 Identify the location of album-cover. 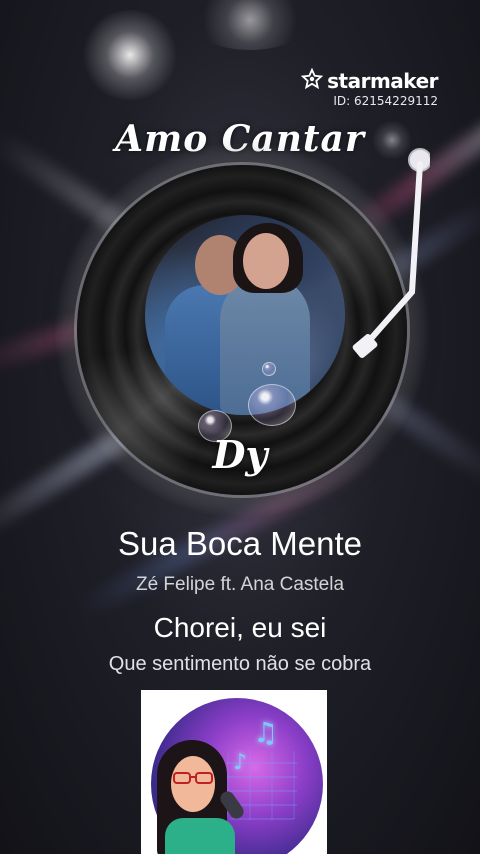
(245, 315).